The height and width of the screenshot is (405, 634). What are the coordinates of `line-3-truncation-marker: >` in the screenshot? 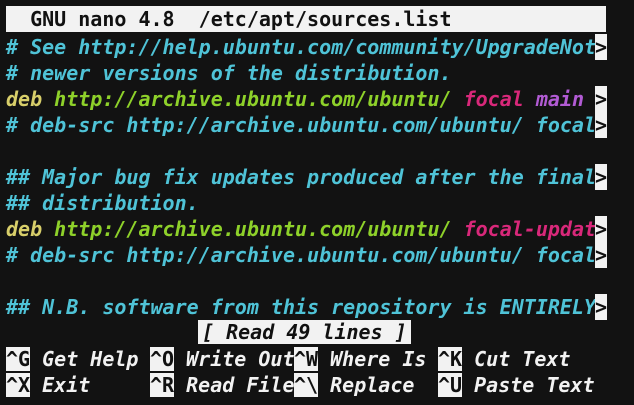 It's located at (601, 99).